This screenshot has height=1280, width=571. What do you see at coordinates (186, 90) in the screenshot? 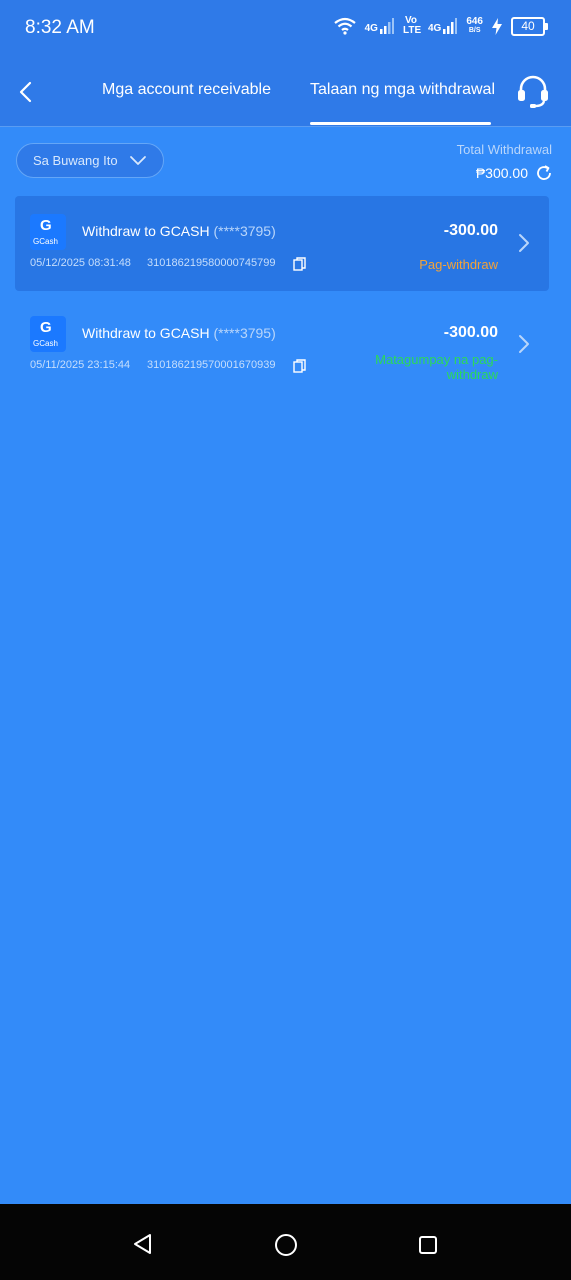
I see `tab-accounts-receivable: Mga account receivable` at bounding box center [186, 90].